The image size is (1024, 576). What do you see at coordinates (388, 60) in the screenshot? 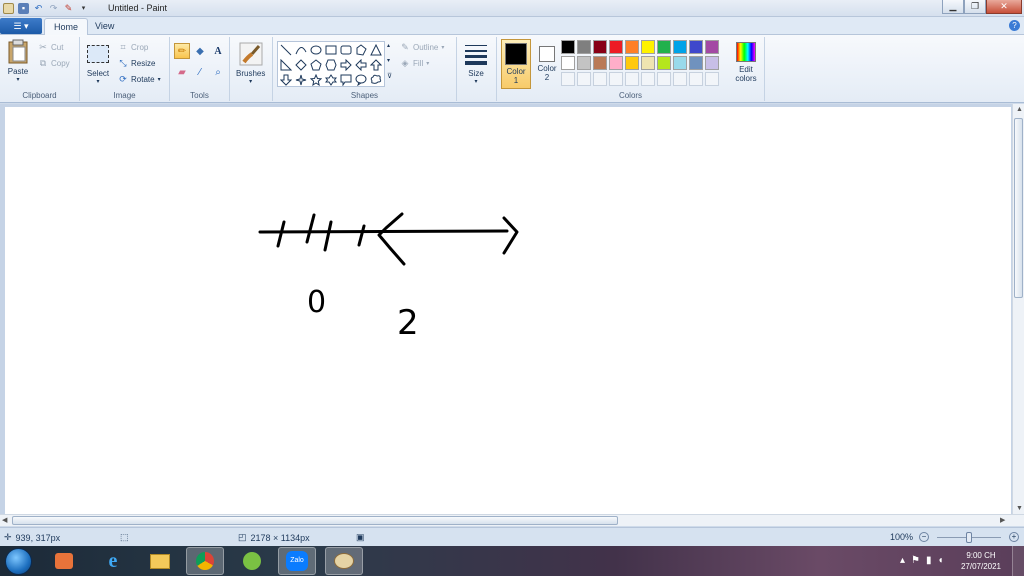
I see `shapes-scroll-down: ▾` at bounding box center [388, 60].